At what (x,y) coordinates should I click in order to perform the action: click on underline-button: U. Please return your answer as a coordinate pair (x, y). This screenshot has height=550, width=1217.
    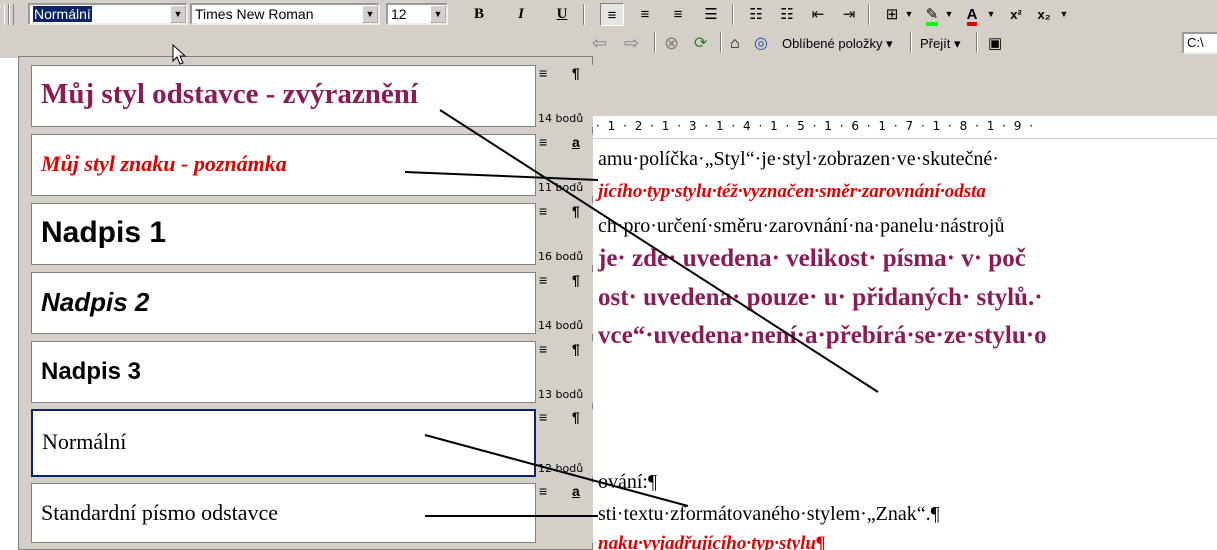
    Looking at the image, I should click on (562, 14).